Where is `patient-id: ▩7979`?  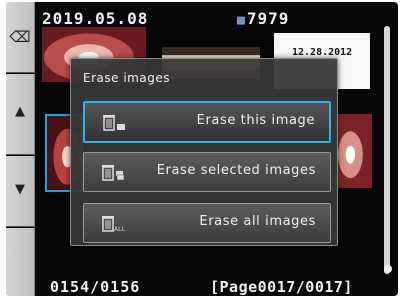
patient-id: ▩7979 is located at coordinates (263, 18).